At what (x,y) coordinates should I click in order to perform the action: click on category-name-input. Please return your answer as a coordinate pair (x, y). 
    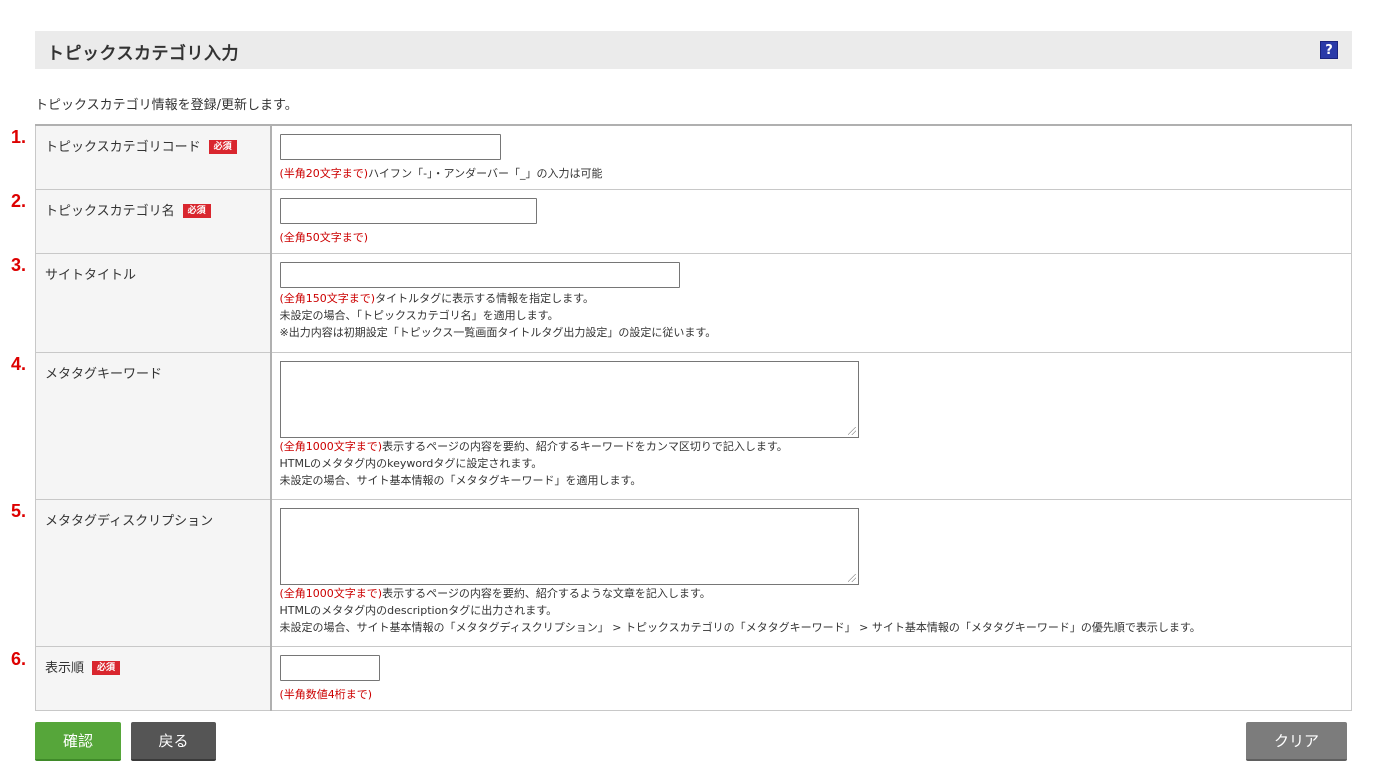
    Looking at the image, I should click on (408, 210).